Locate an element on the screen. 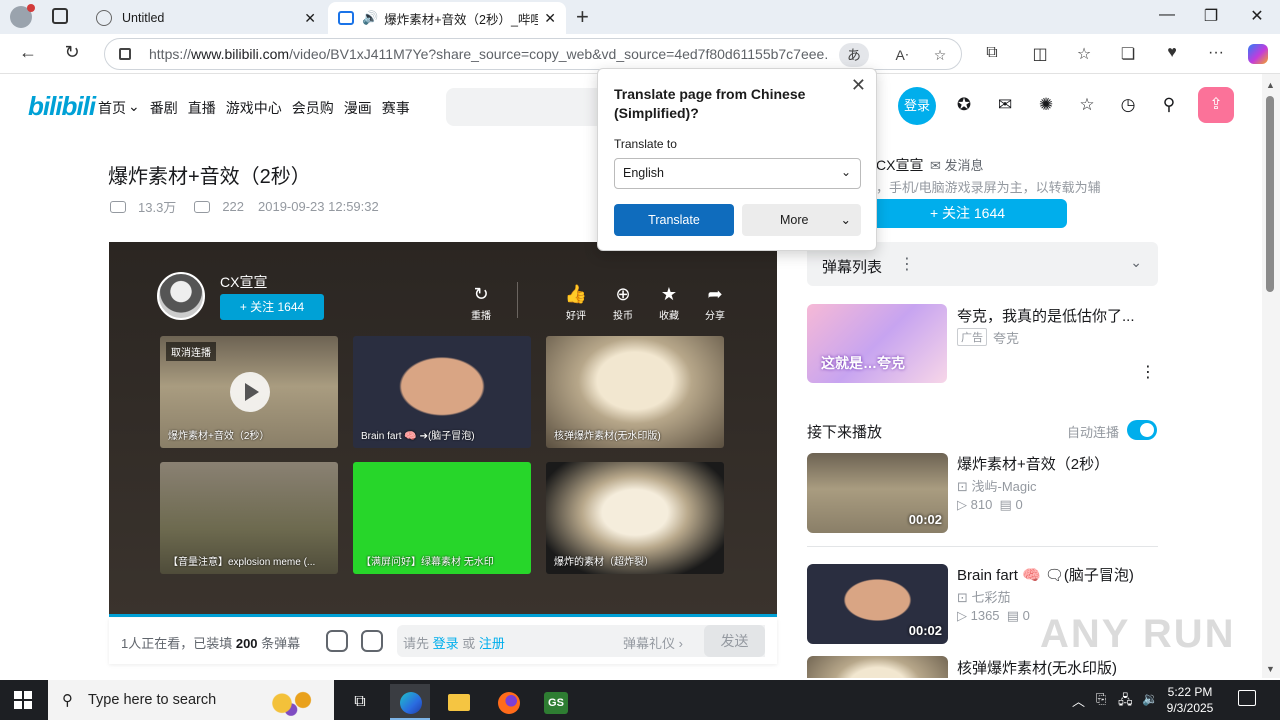 This screenshot has height=720, width=1280. translate-icon: あ is located at coordinates (854, 55).